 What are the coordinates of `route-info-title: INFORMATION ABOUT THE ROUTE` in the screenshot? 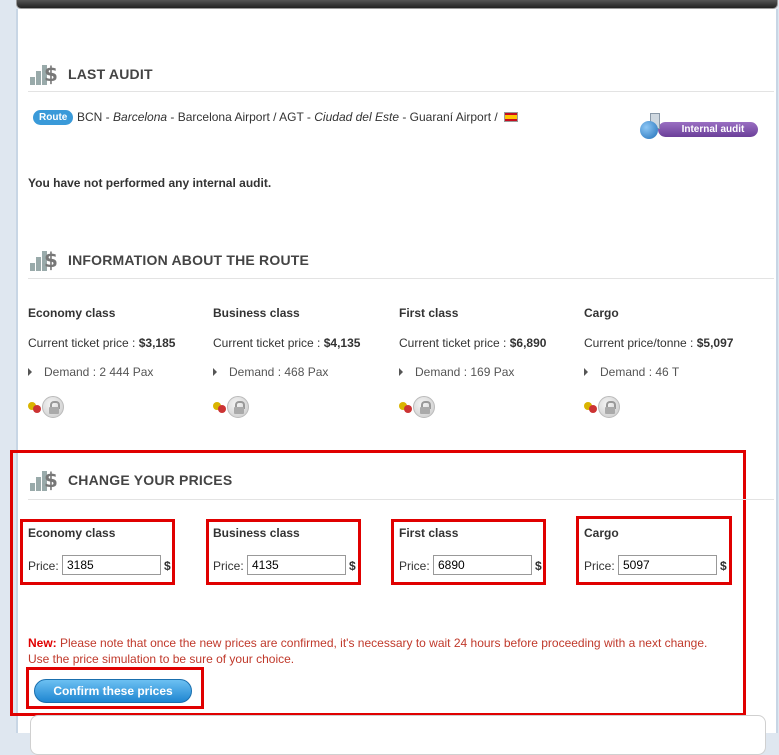 It's located at (189, 260).